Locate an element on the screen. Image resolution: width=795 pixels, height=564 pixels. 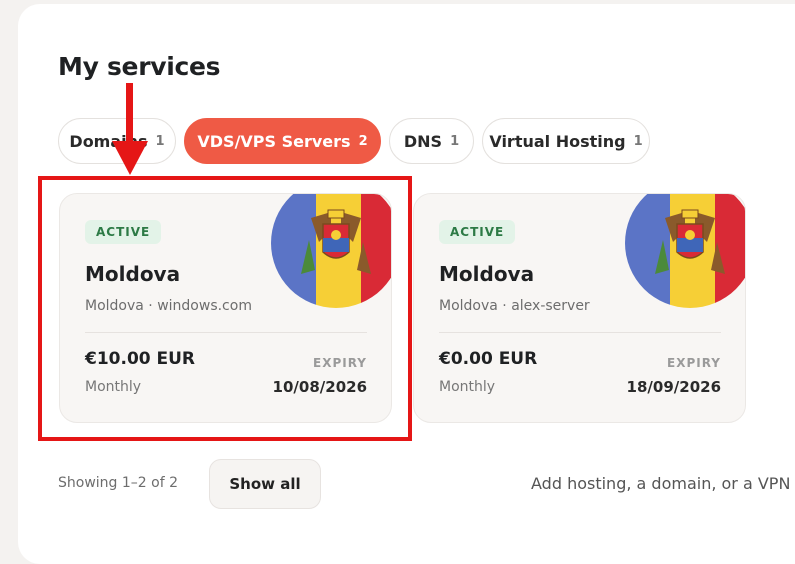
add-service-hint: Add hosting, a domain, or a VPN – is located at coordinates (663, 483).